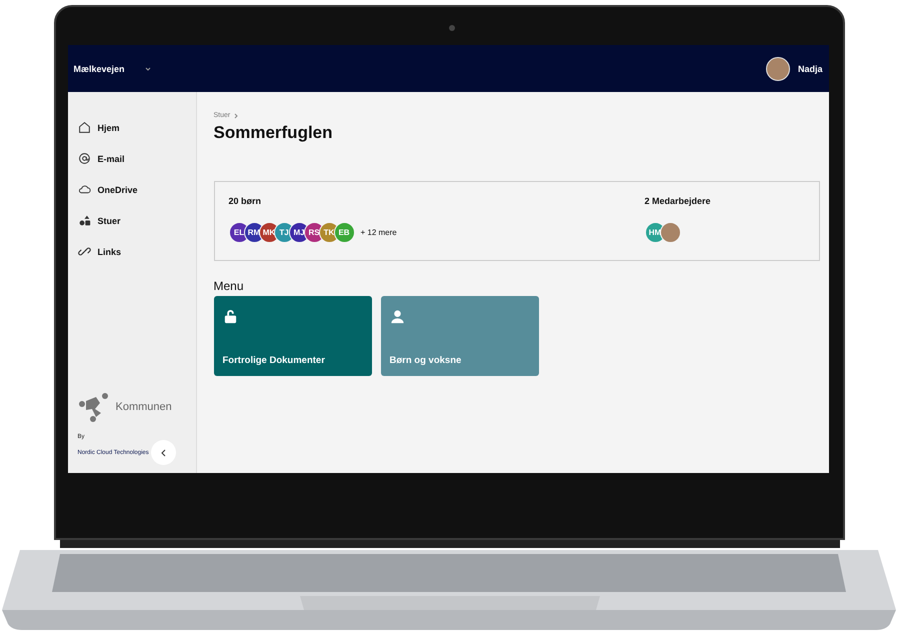  Describe the element at coordinates (99, 69) in the screenshot. I see `organization-name: Mælkevejen` at that location.